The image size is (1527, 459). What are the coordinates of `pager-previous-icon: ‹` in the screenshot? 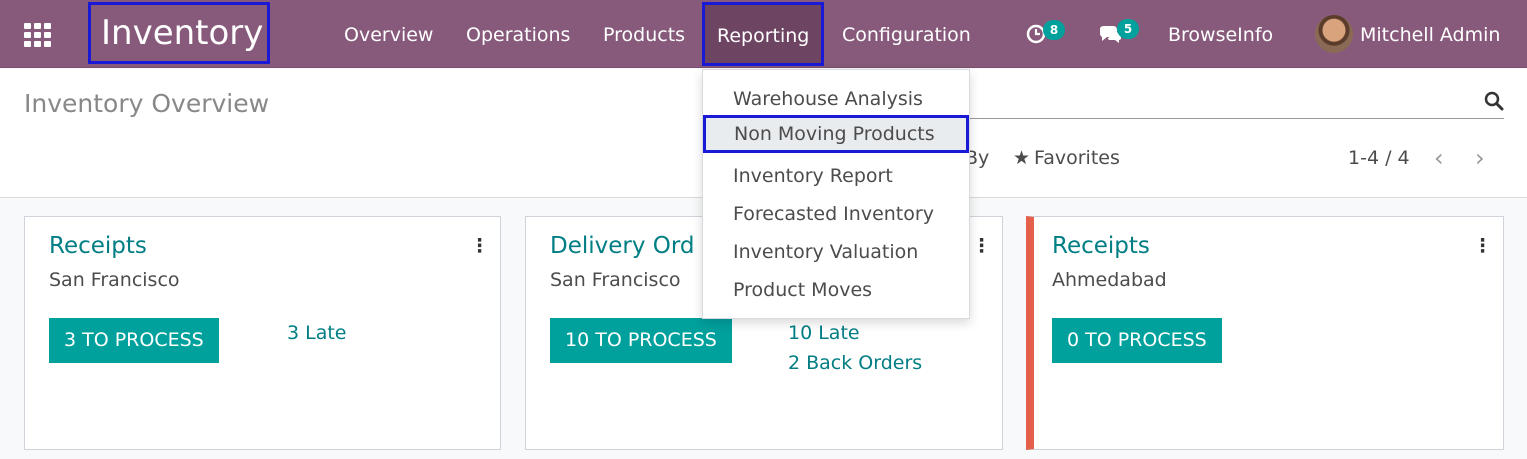 It's located at (1439, 158).